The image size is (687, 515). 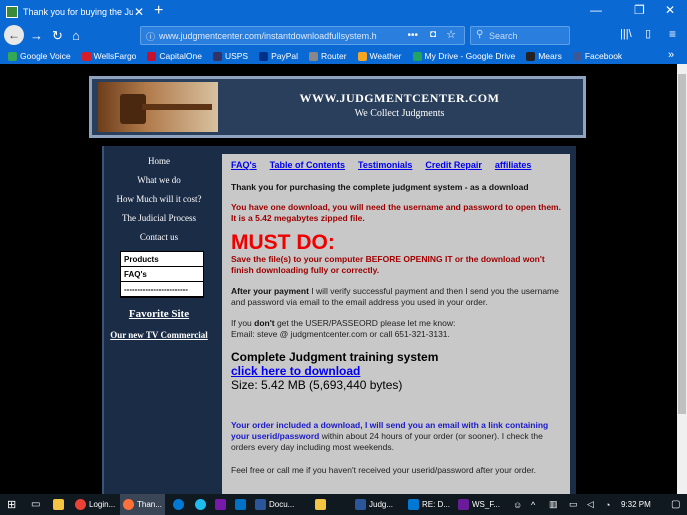 I want to click on home-icon: ⌂, so click(x=76, y=35).